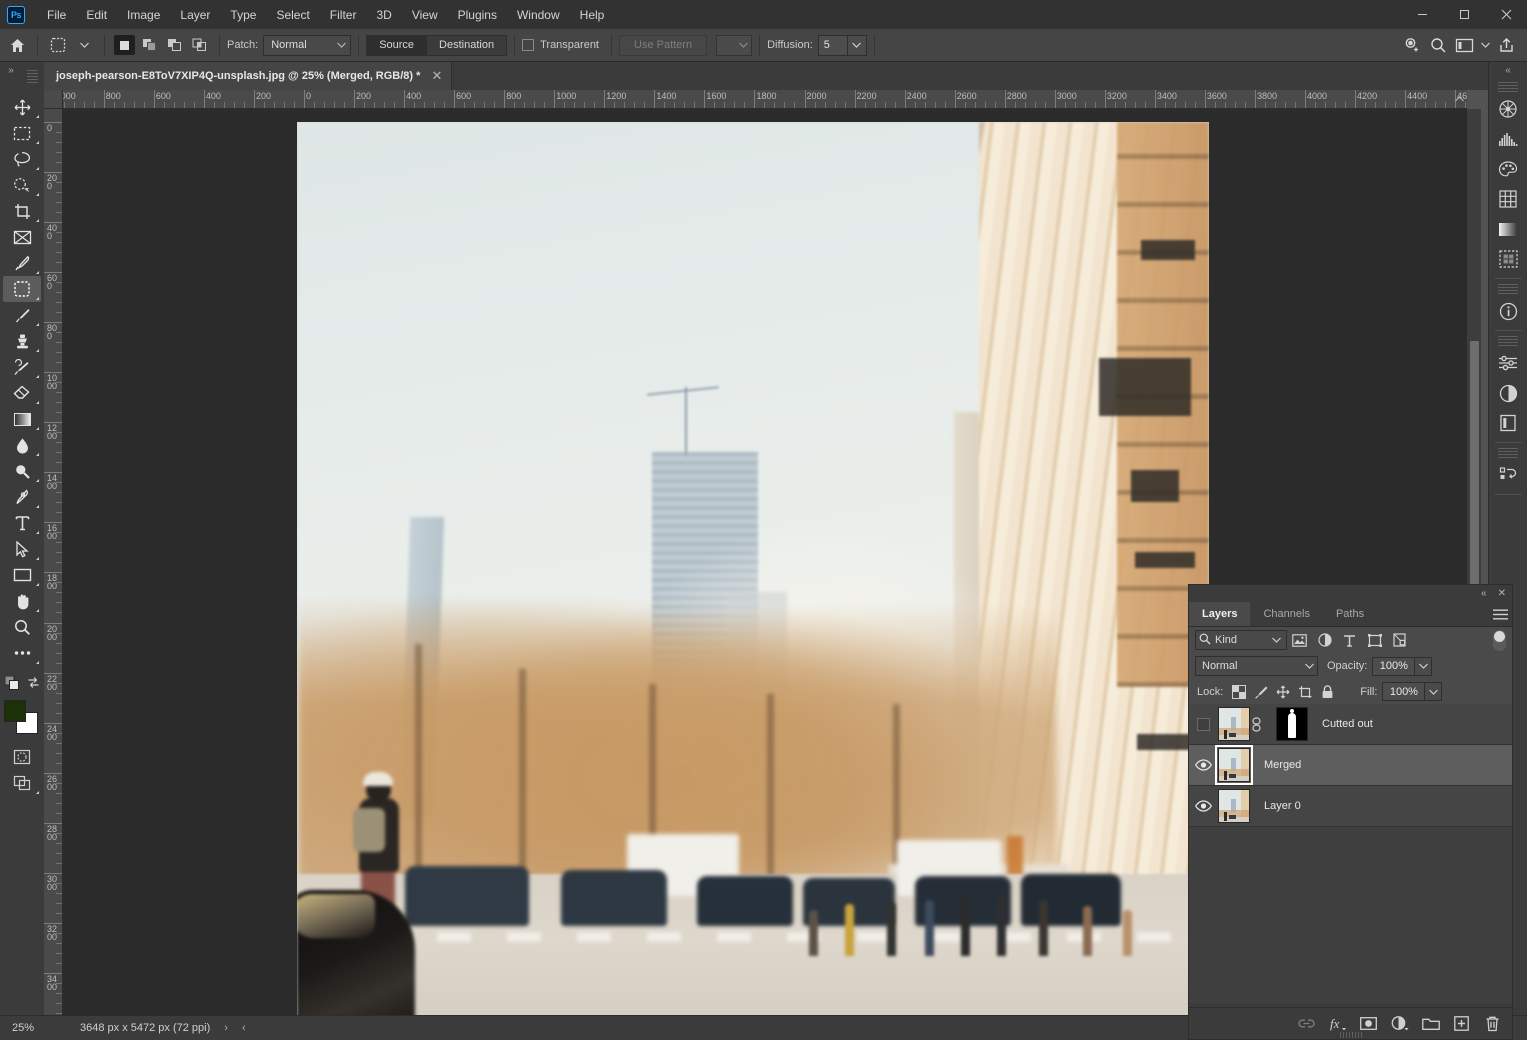 This screenshot has height=1040, width=1527. I want to click on menu-3d: 3D, so click(383, 15).